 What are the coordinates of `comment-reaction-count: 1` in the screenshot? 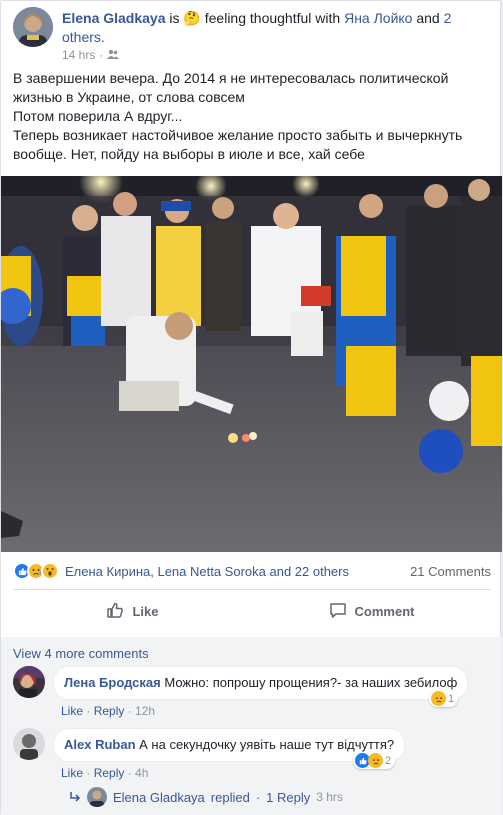 It's located at (451, 698).